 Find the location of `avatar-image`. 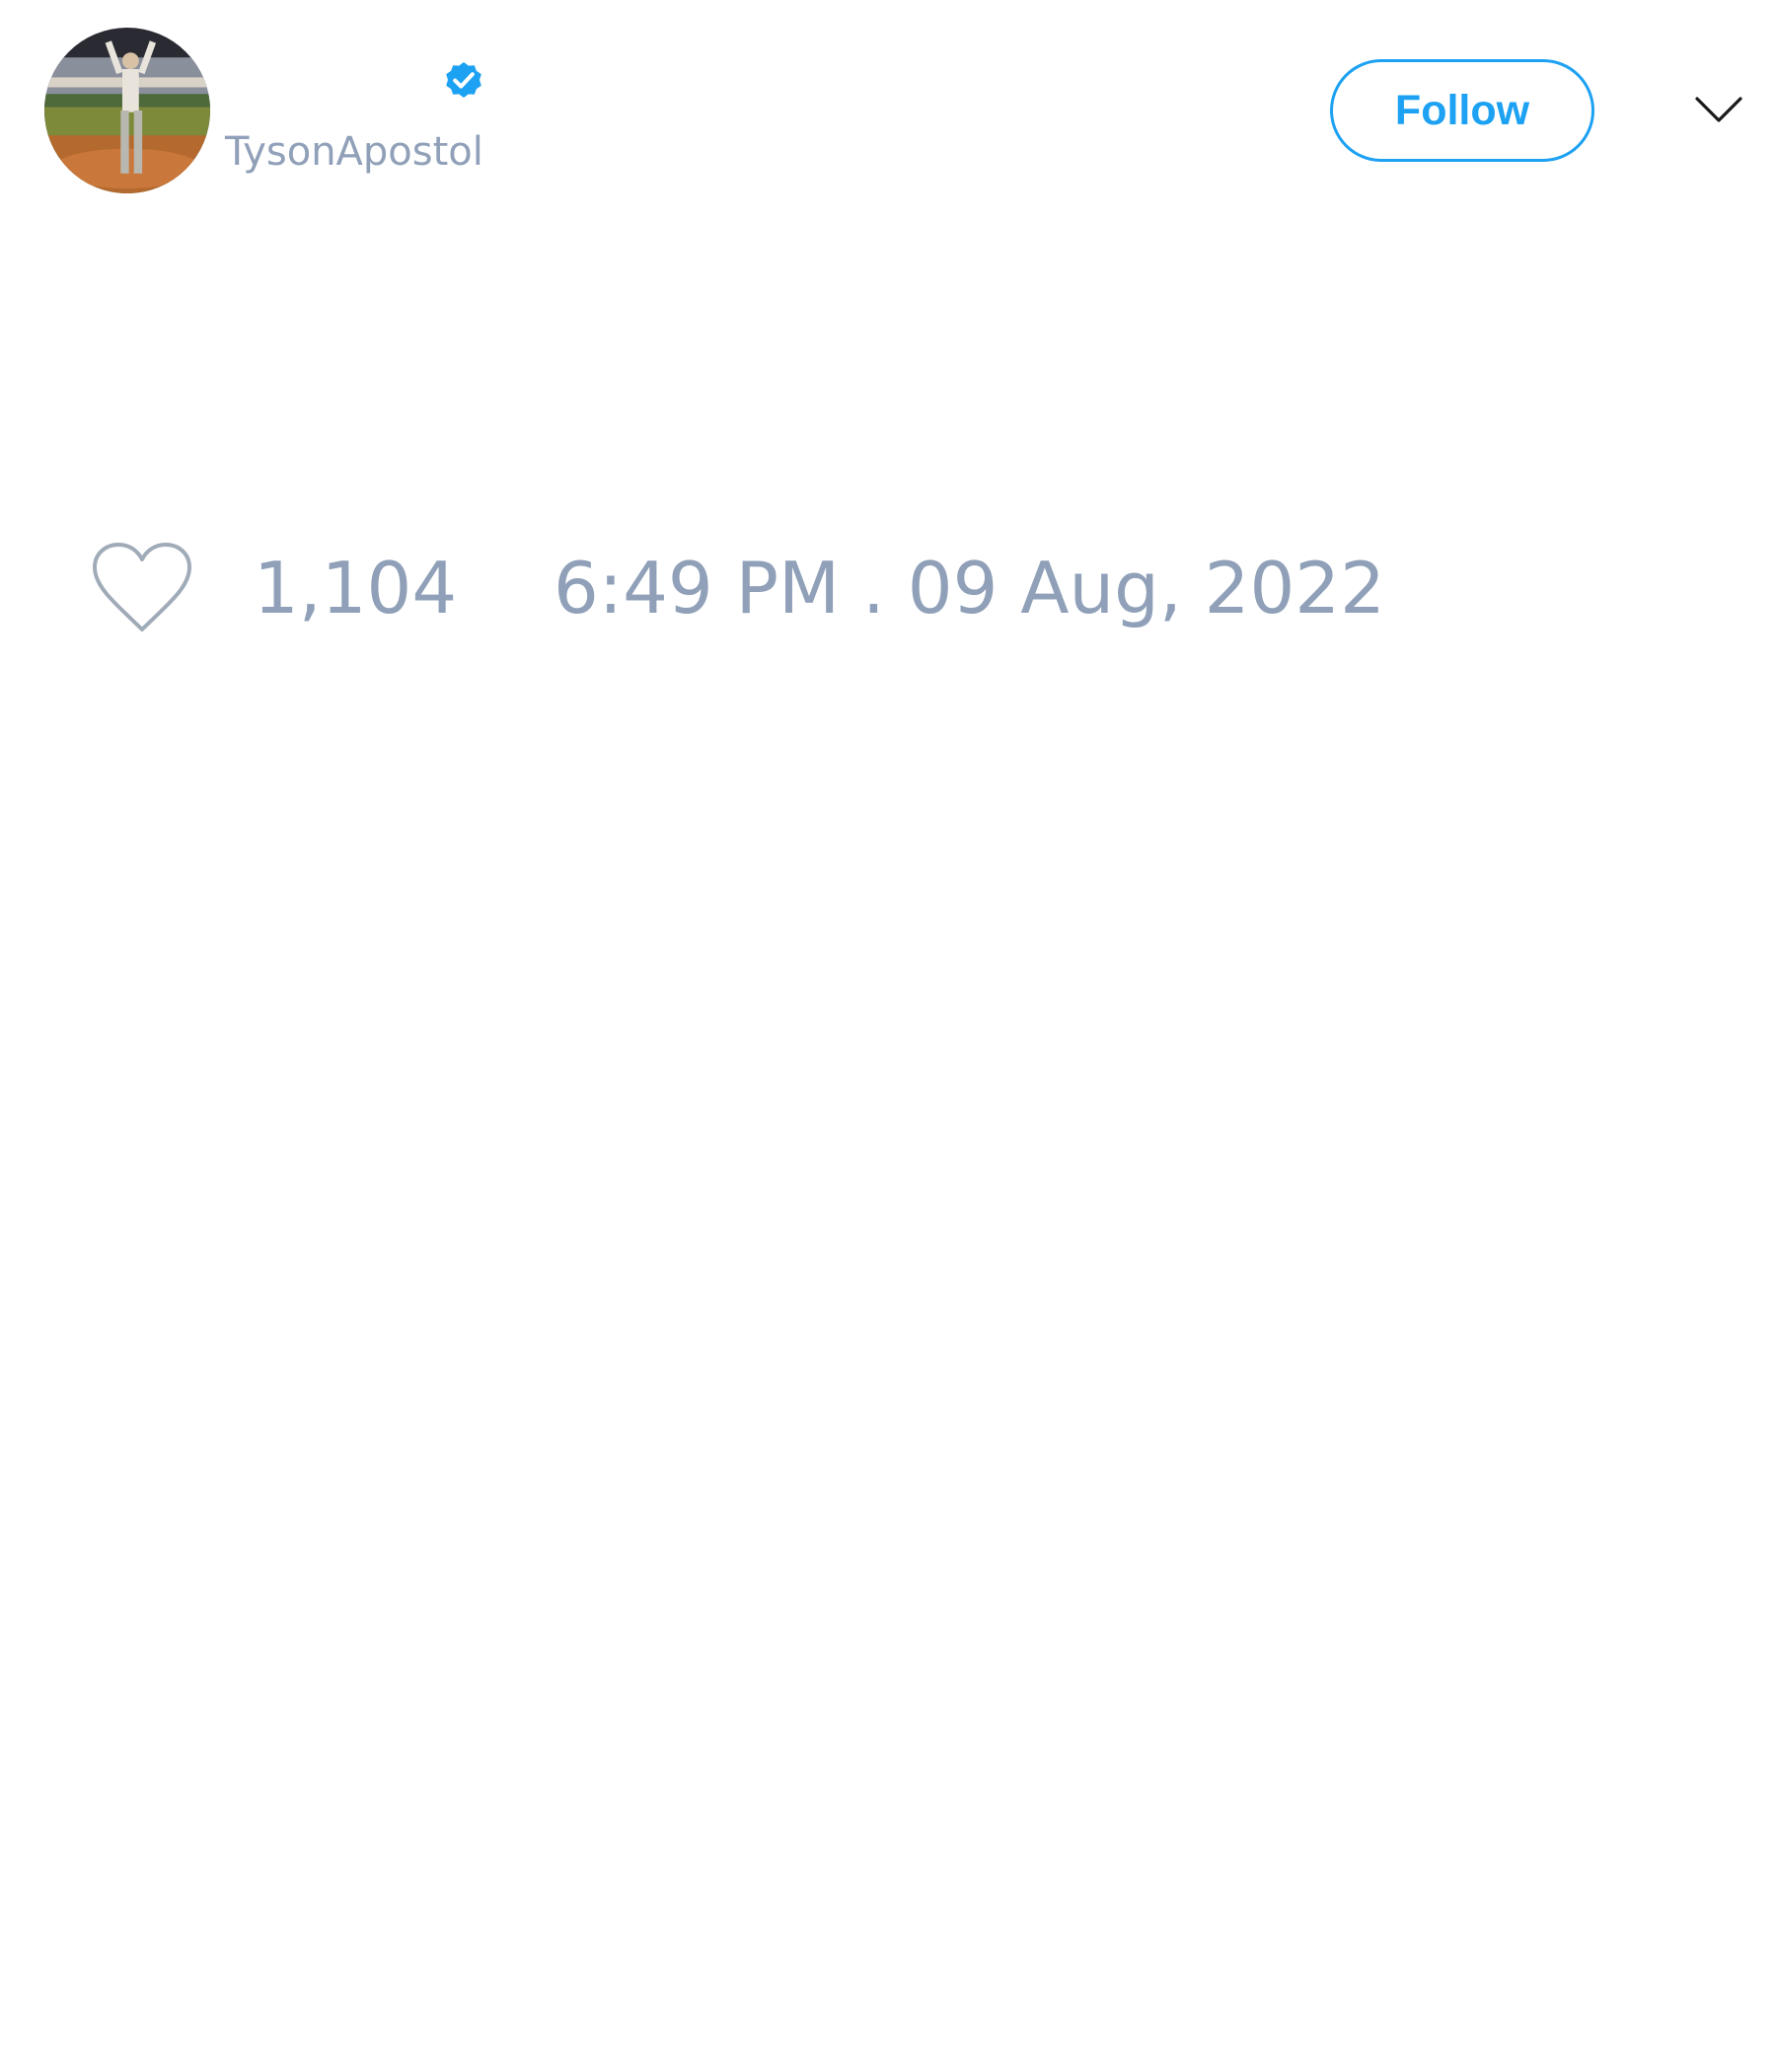

avatar-image is located at coordinates (127, 111).